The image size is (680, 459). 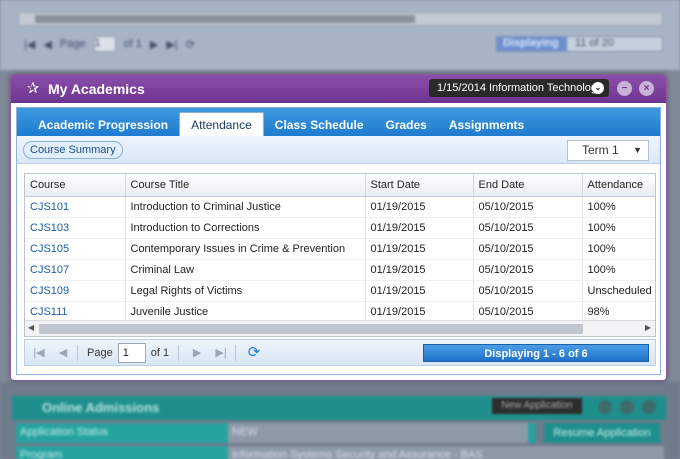 I want to click on tab-attendance: Attendance, so click(x=221, y=124).